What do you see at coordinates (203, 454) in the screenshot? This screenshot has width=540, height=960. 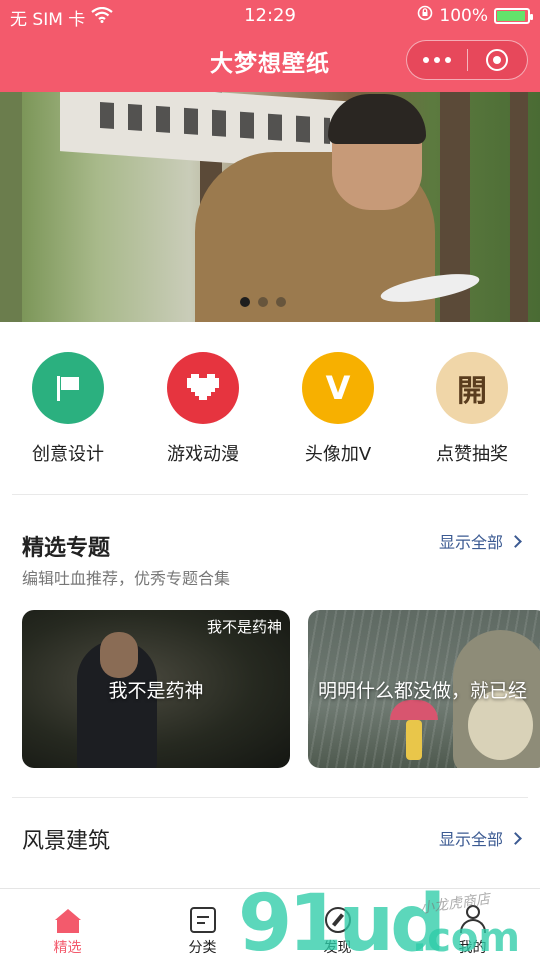 I see `quick-link-label: 游戏动漫` at bounding box center [203, 454].